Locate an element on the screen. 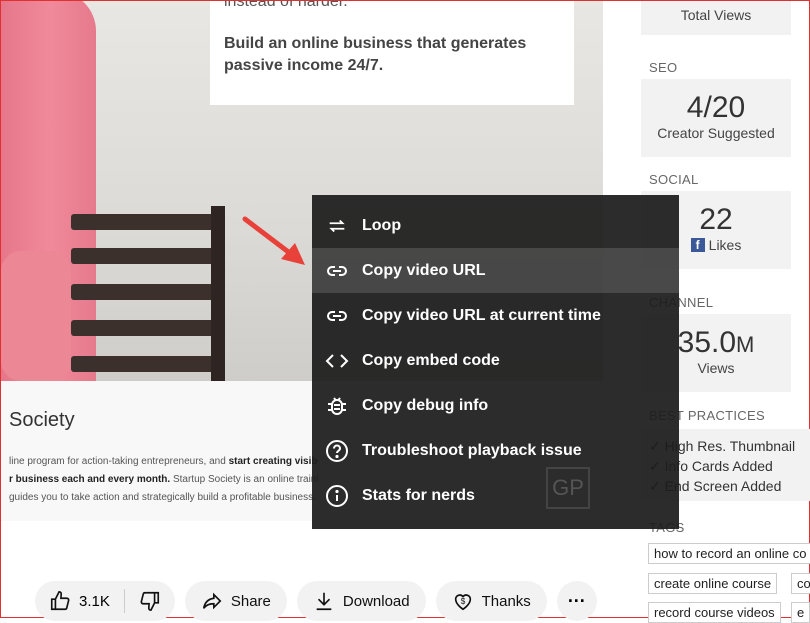 This screenshot has width=810, height=623. like-button: 3.1K is located at coordinates (79, 601).